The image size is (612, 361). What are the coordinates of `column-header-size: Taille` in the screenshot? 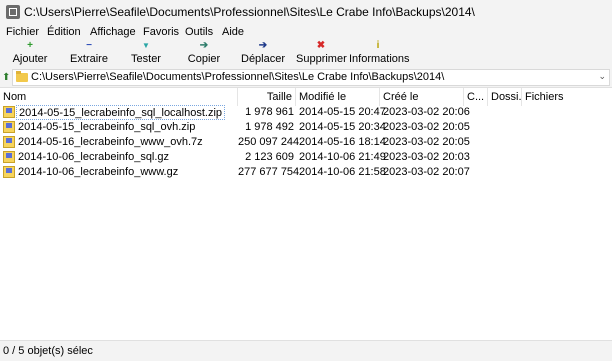 It's located at (267, 97).